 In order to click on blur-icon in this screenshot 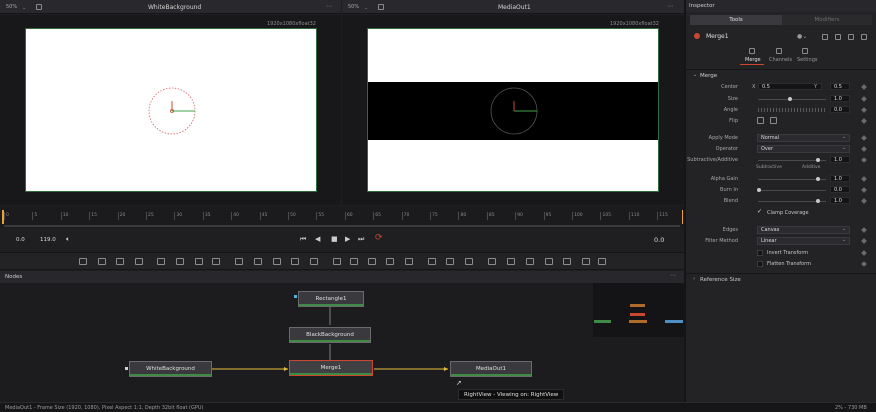, I will do `click(216, 261)`.